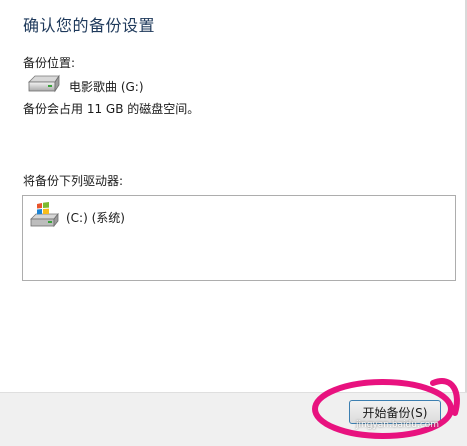 This screenshot has height=446, width=467. What do you see at coordinates (111, 109) in the screenshot?
I see `backup-space-note: 备份会占用 11 GB 的磁盘空间。` at bounding box center [111, 109].